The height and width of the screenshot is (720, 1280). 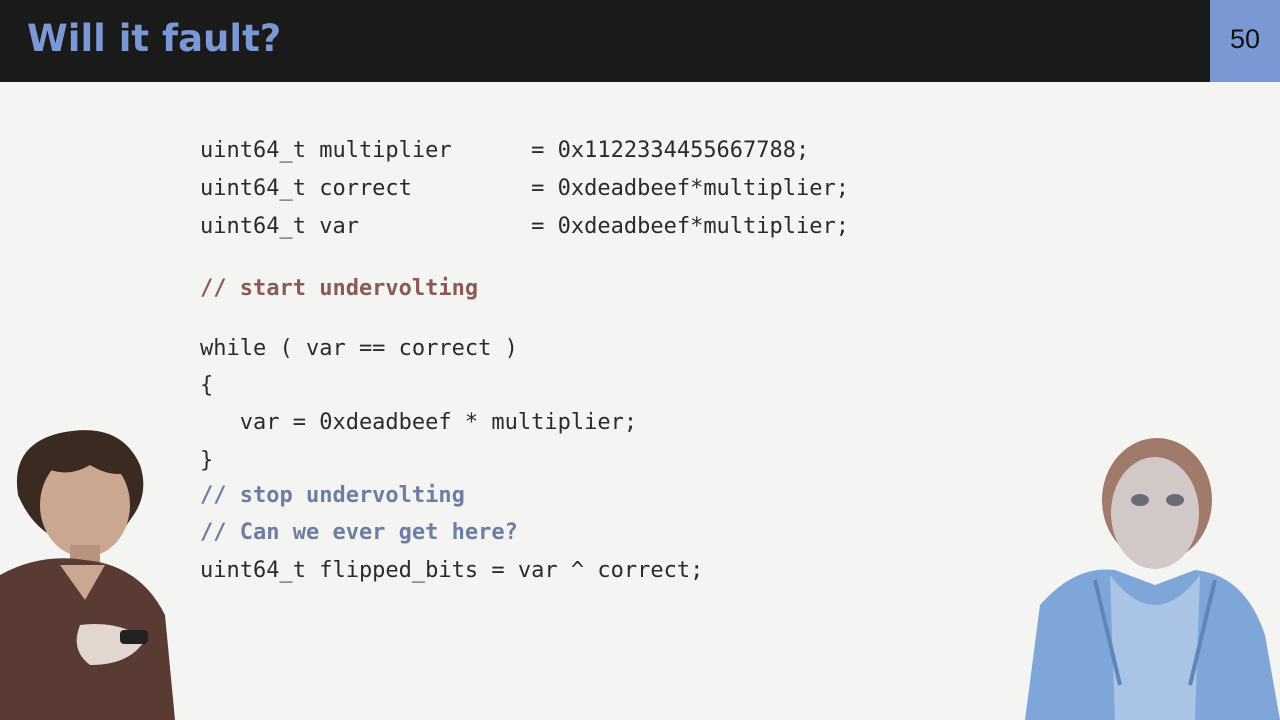 What do you see at coordinates (332, 495) in the screenshot?
I see `comment-stop-undervolting: // stop undervolting` at bounding box center [332, 495].